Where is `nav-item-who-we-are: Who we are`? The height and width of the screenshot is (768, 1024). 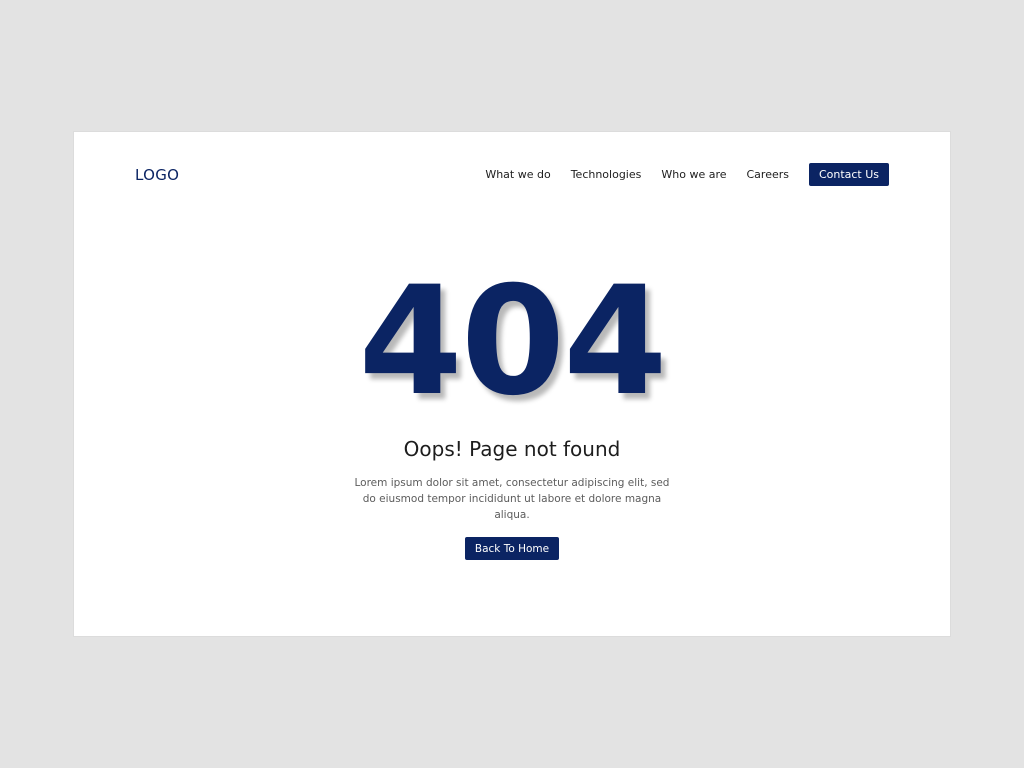 nav-item-who-we-are: Who we are is located at coordinates (693, 174).